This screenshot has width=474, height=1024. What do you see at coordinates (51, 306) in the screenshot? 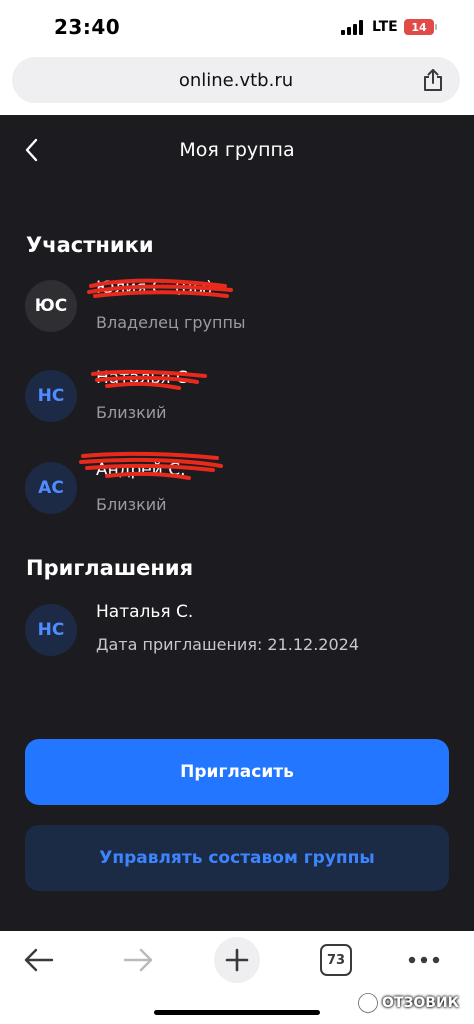
I see `avatar: ЮС` at bounding box center [51, 306].